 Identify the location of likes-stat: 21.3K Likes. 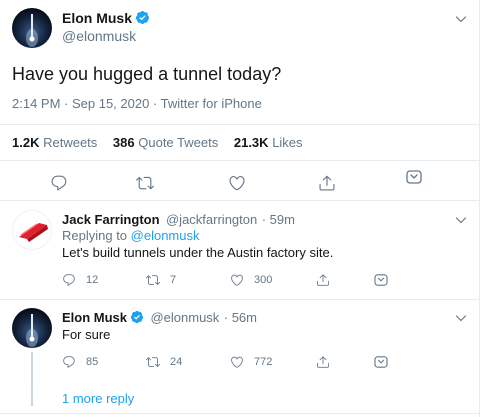
(268, 142).